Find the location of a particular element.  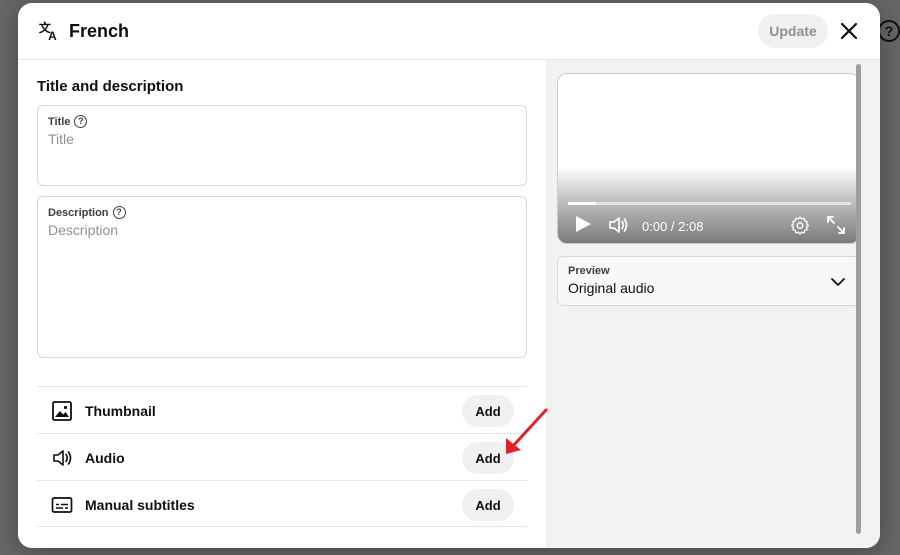

update-button: Update is located at coordinates (793, 31).